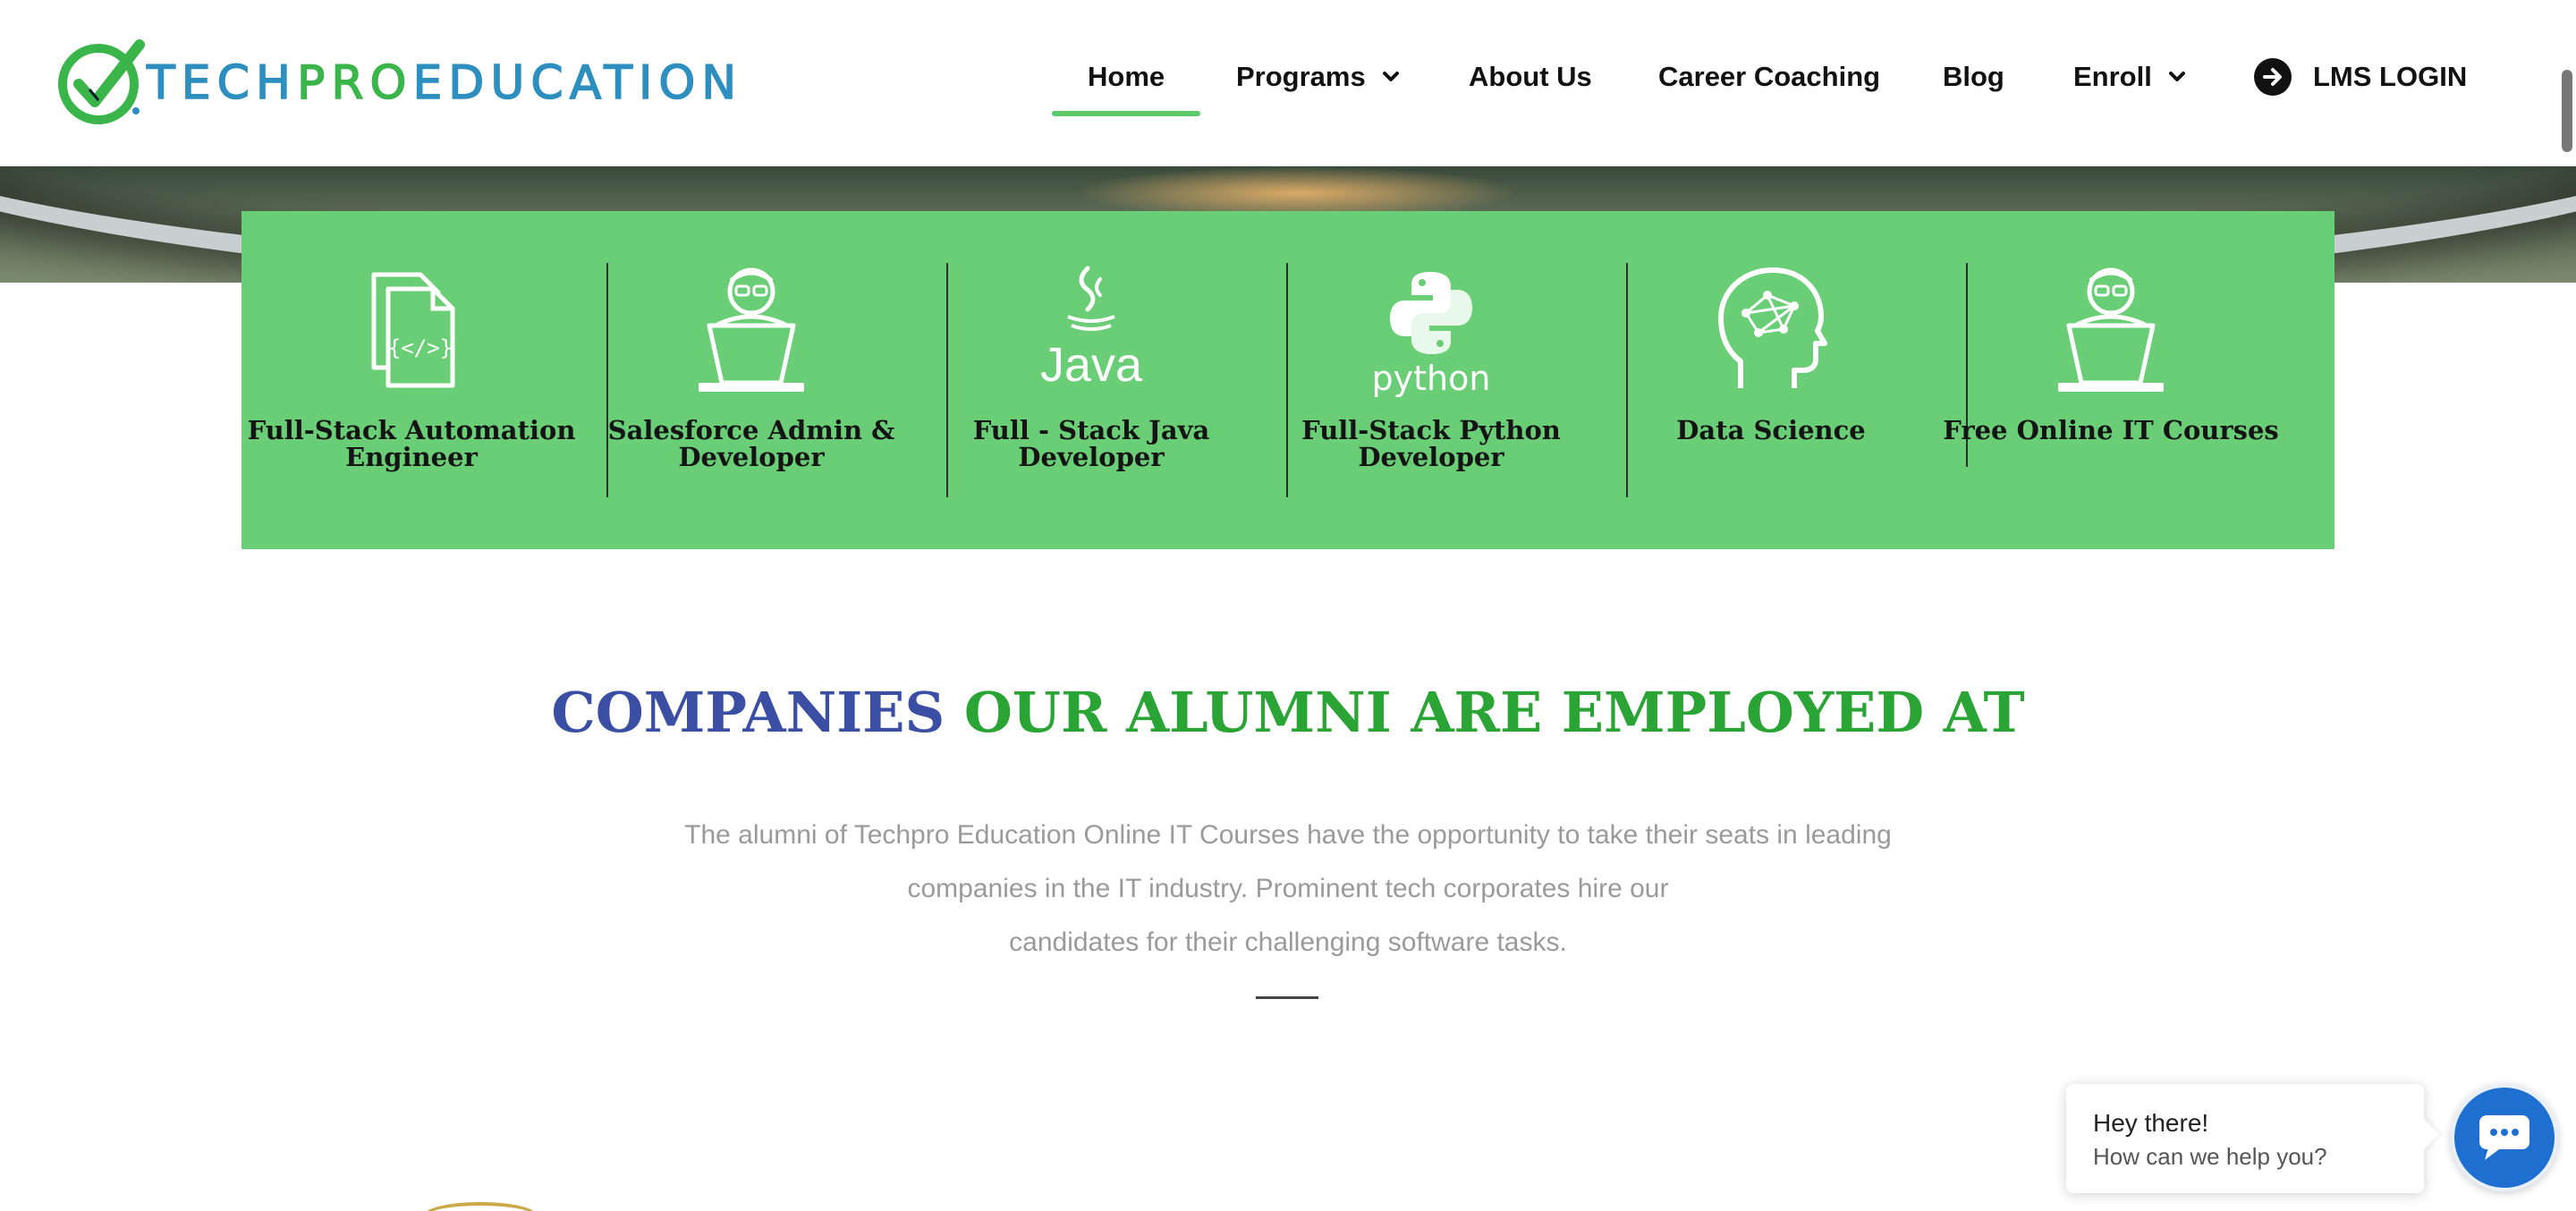 This screenshot has height=1211, width=2576. I want to click on company-logo-partial, so click(480, 1206).